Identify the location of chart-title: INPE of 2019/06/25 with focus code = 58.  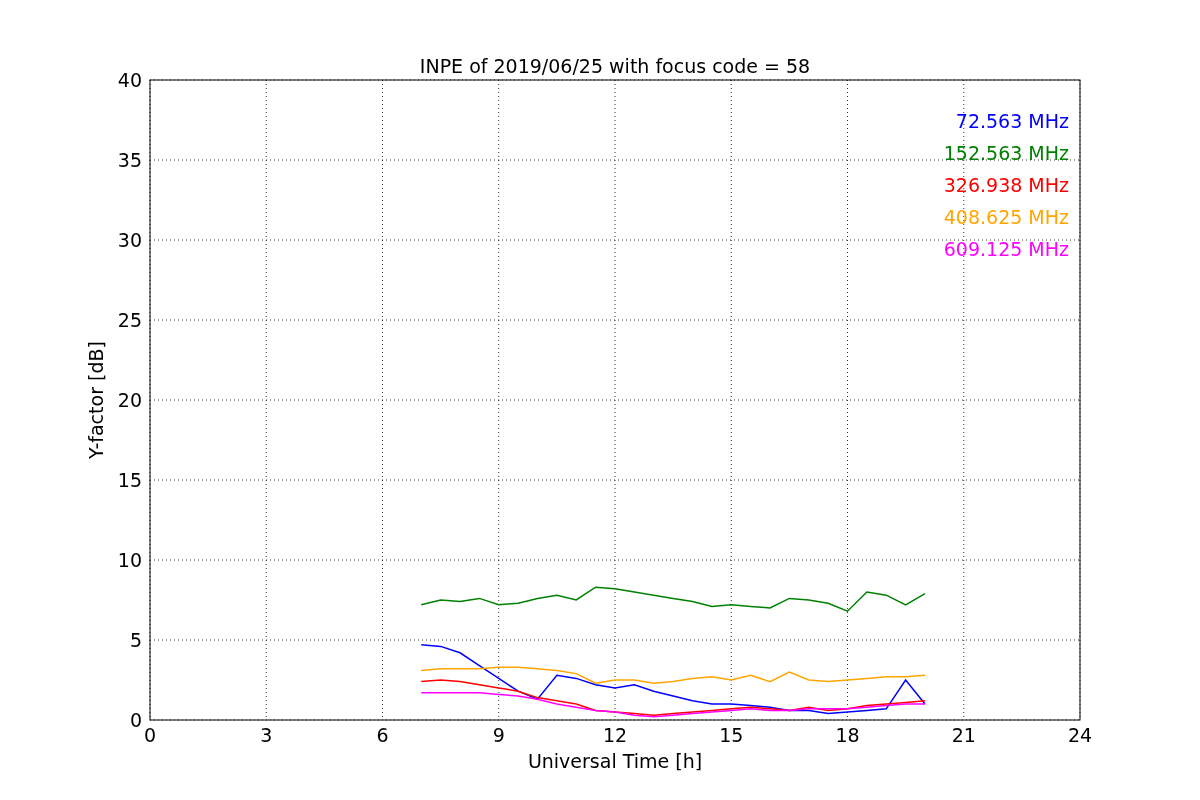
(615, 66).